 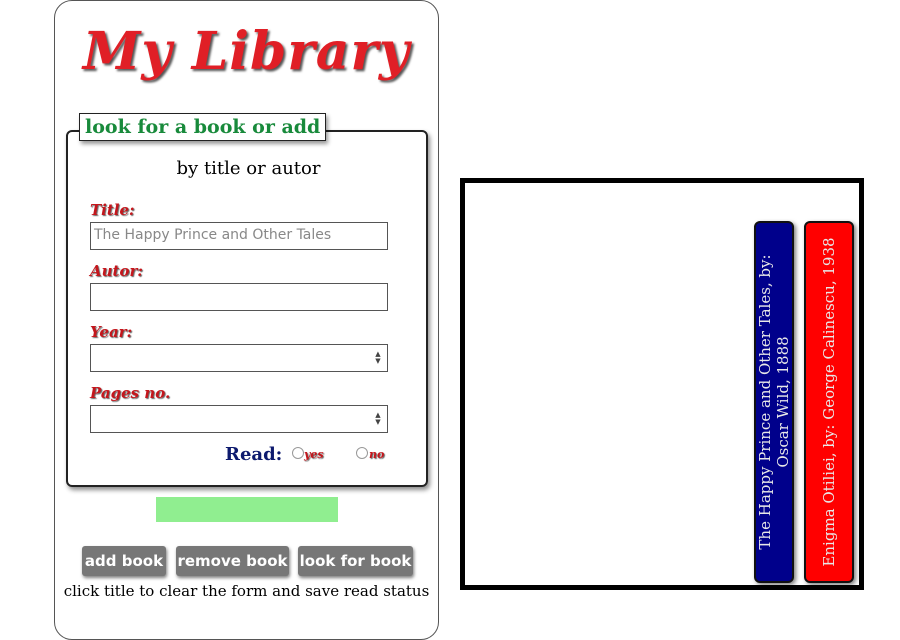 I want to click on title-input: The Happy Prince and Other Tales, so click(x=239, y=236).